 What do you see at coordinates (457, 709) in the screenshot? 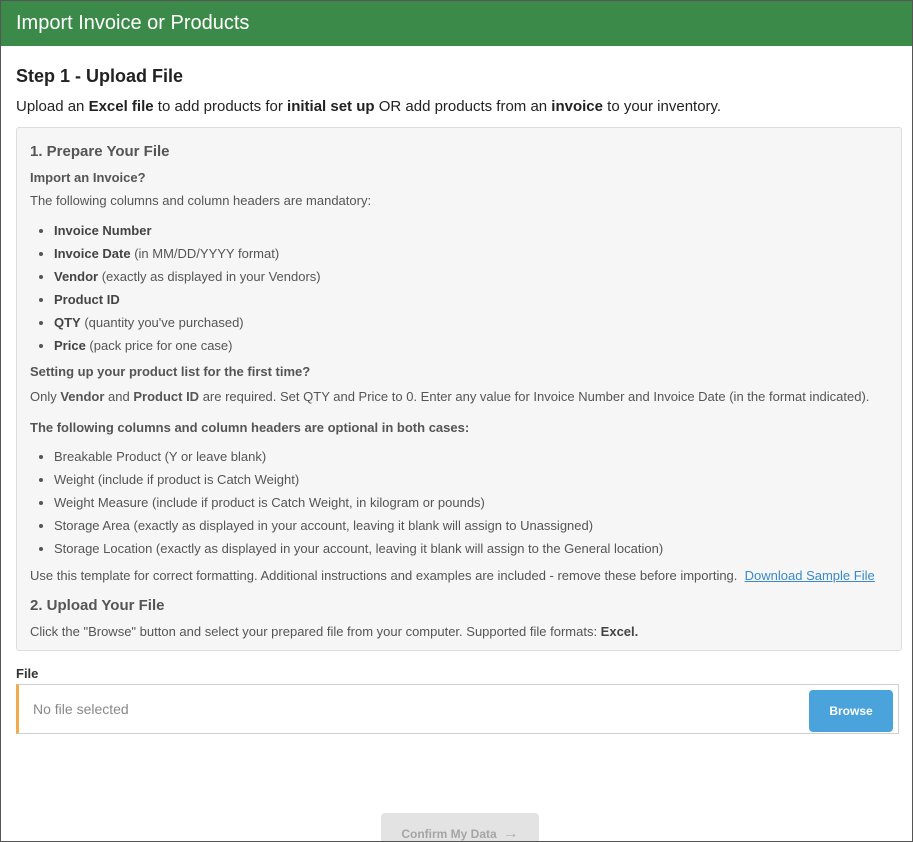
I see `file-input: No file selected Browse` at bounding box center [457, 709].